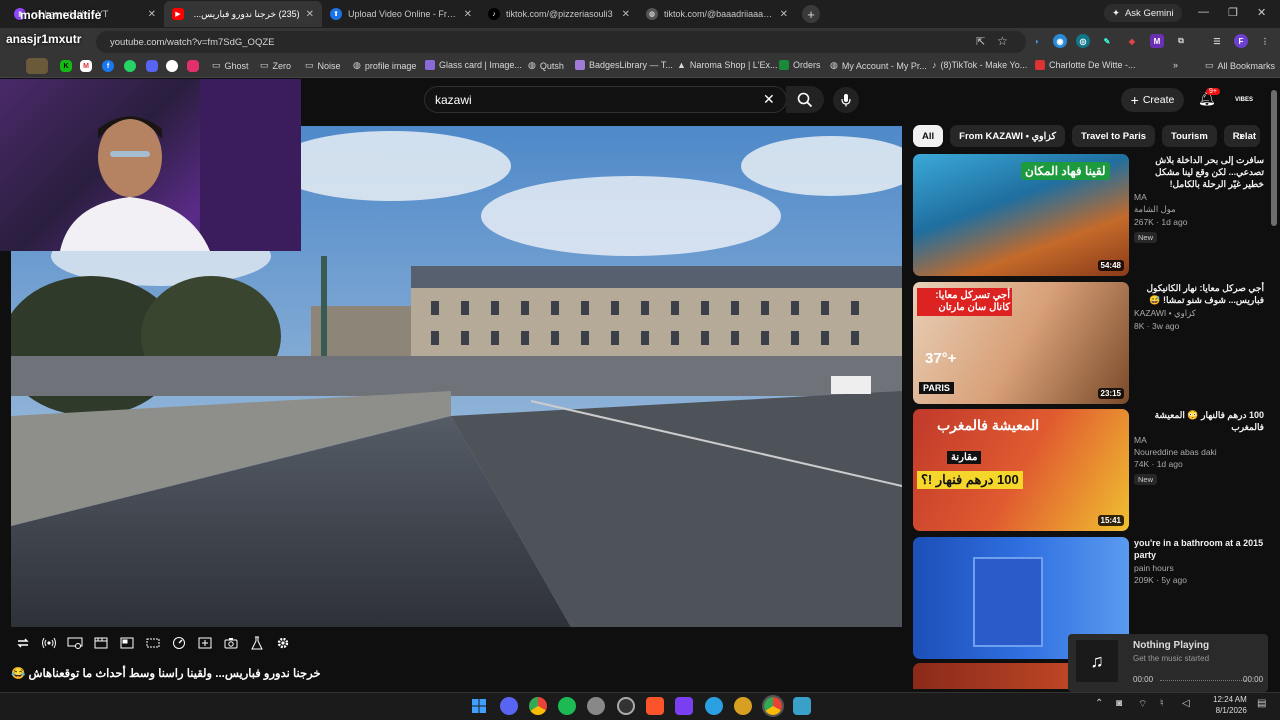  Describe the element at coordinates (1099, 703) in the screenshot. I see `tray-chevron-icon: ⌃` at that location.